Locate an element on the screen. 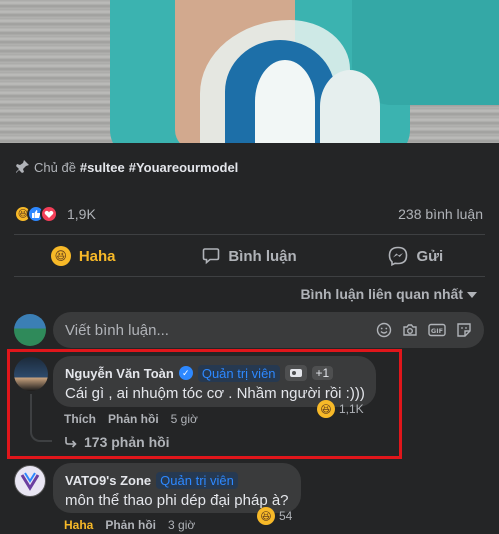 This screenshot has height=534, width=499. comment-text: môn thể thao phi dép đại pháp à? is located at coordinates (177, 500).